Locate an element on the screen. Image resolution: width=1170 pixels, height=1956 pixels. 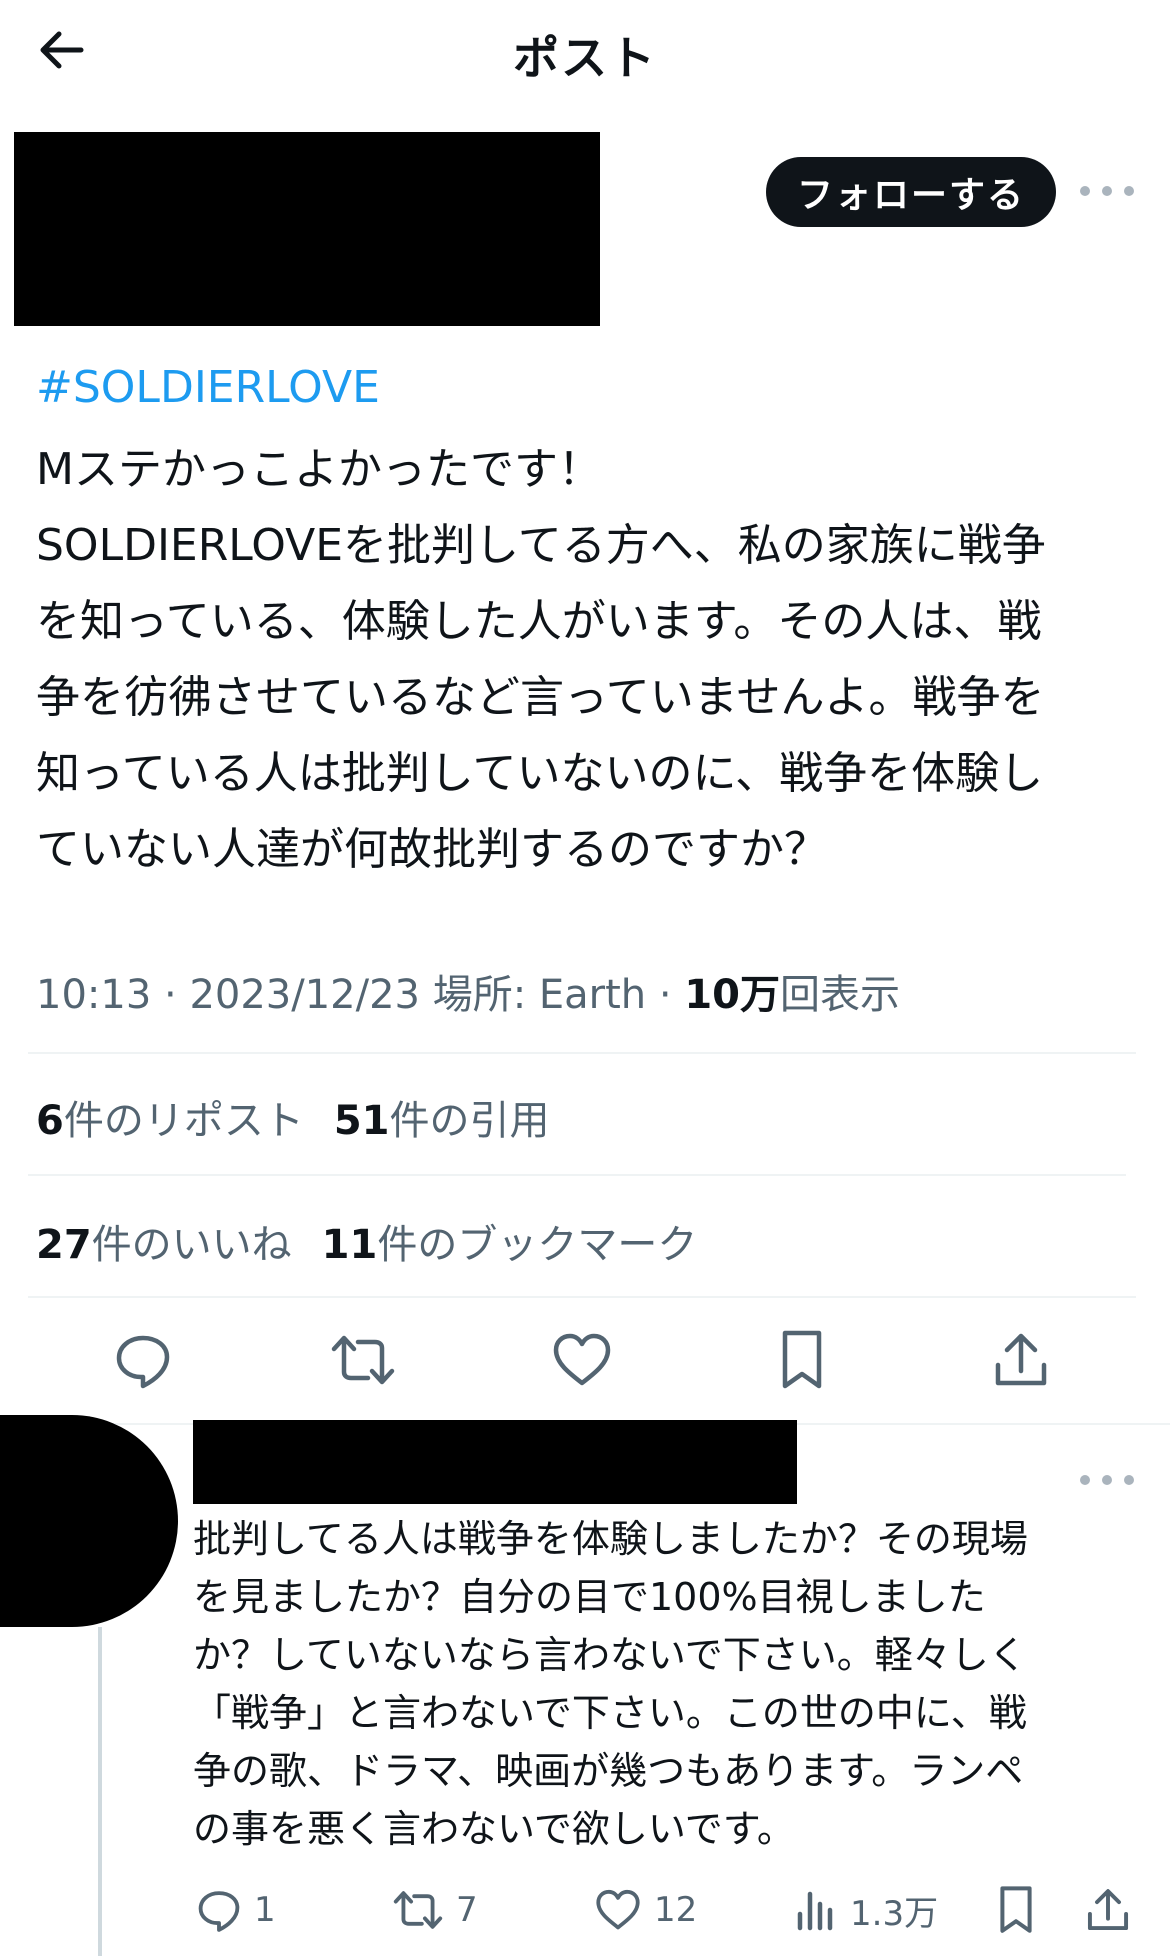
top-bar: ポスト is located at coordinates (585, 50).